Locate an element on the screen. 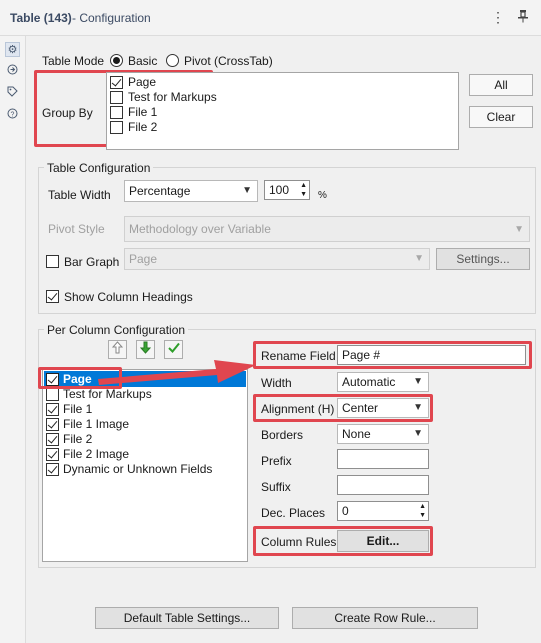  dec-places-input: 0 ▲ ▼ is located at coordinates (383, 511).